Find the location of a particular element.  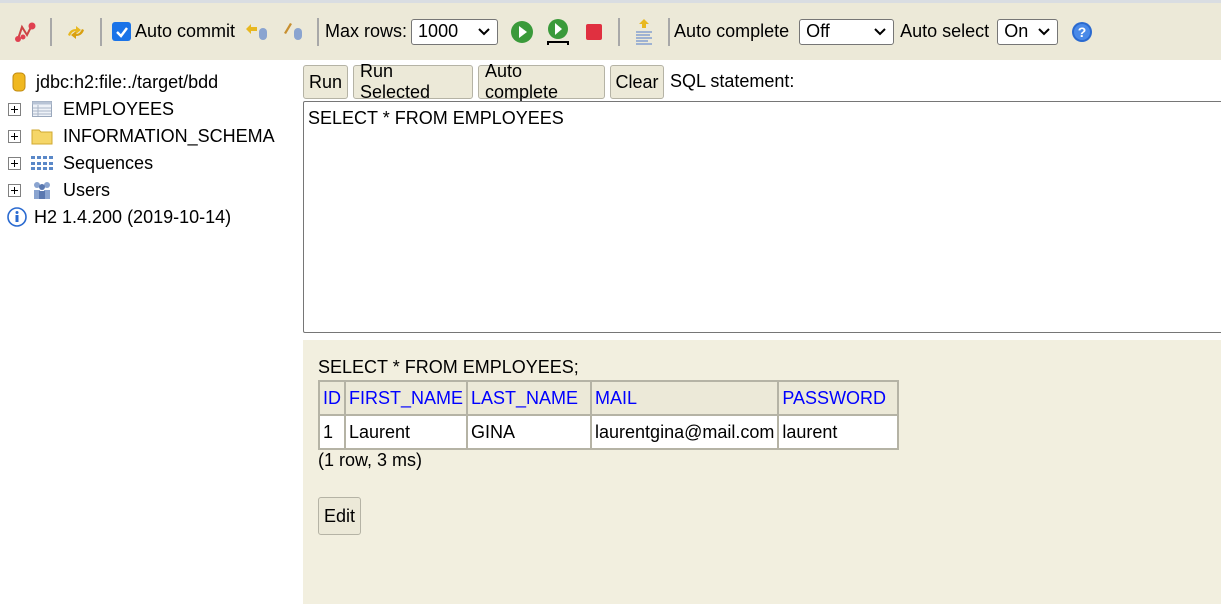

tree-item-label: INFORMATION_SCHEMA is located at coordinates (169, 135).